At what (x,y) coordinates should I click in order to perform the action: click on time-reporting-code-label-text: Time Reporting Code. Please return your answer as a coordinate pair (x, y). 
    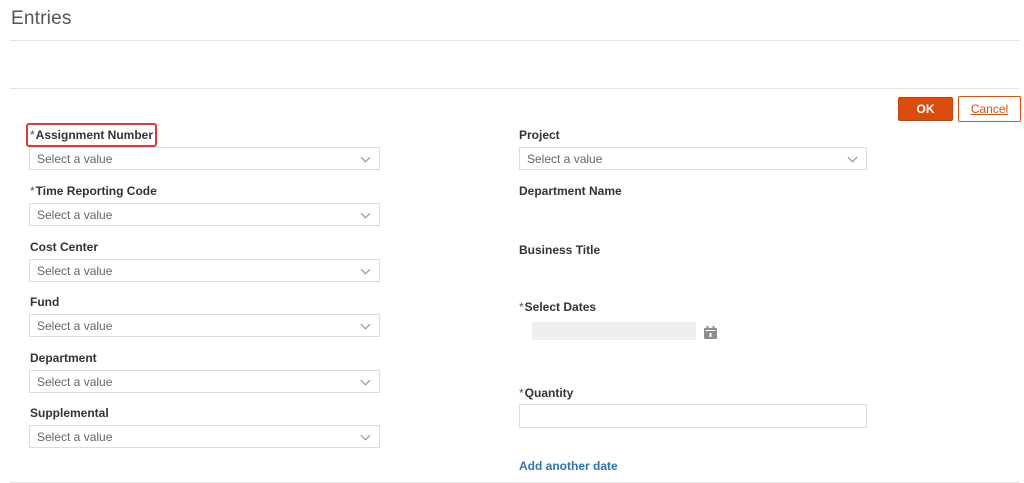
    Looking at the image, I should click on (96, 191).